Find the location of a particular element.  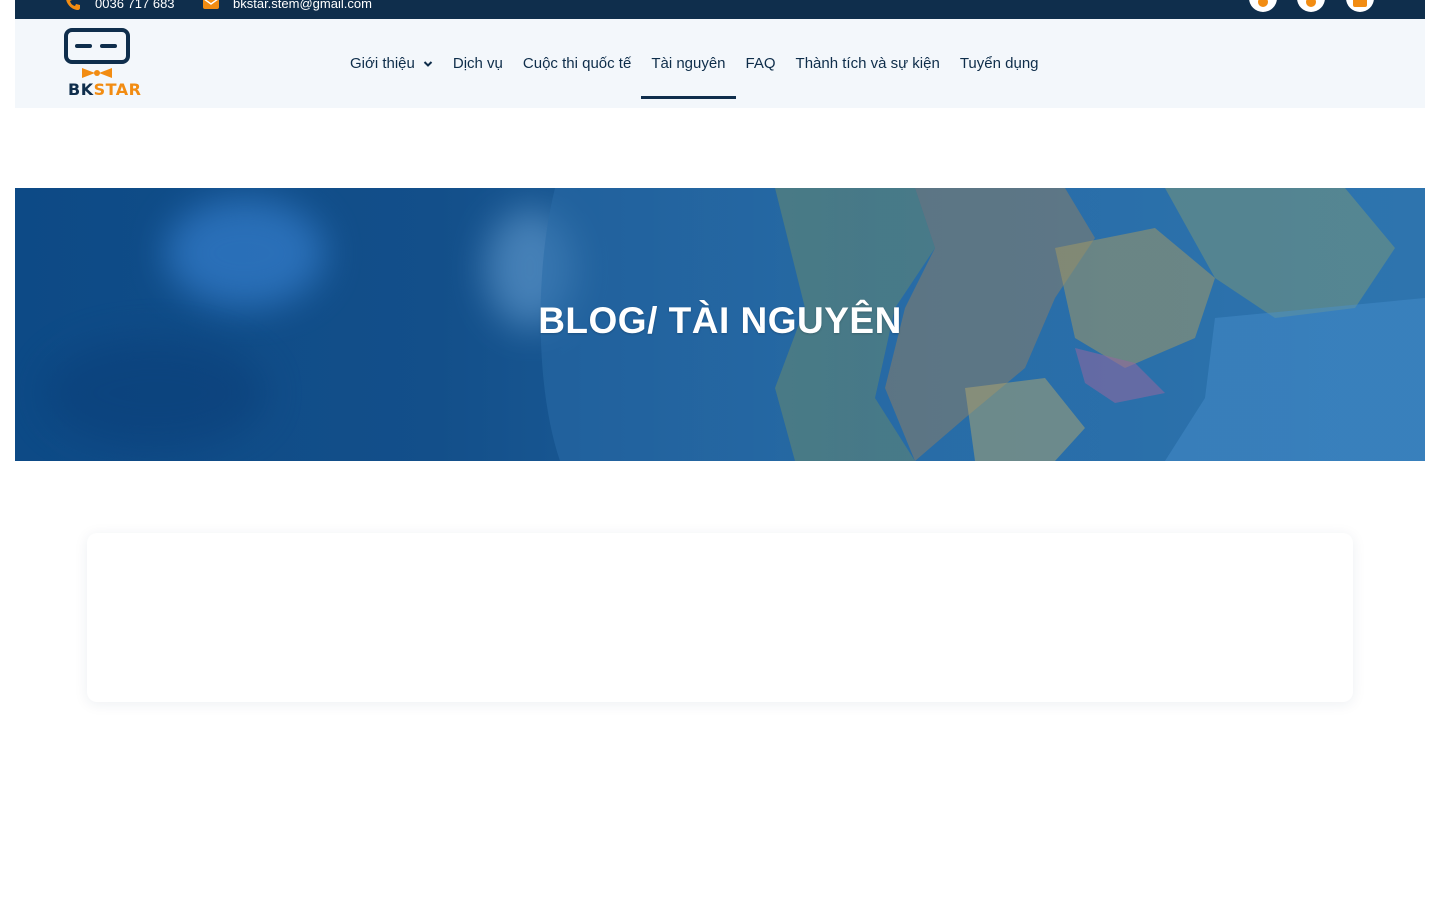

nav-item-faq: FAQ is located at coordinates (761, 64).